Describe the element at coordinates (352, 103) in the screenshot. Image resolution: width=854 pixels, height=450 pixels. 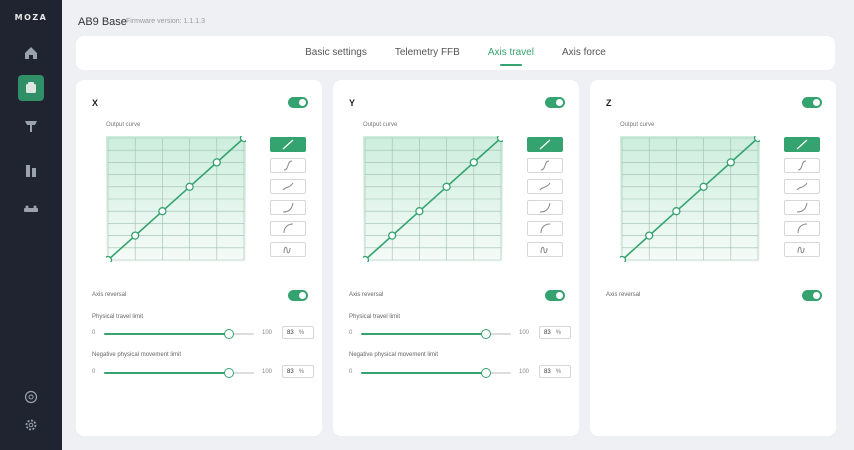
I see `axis-title: Y` at that location.